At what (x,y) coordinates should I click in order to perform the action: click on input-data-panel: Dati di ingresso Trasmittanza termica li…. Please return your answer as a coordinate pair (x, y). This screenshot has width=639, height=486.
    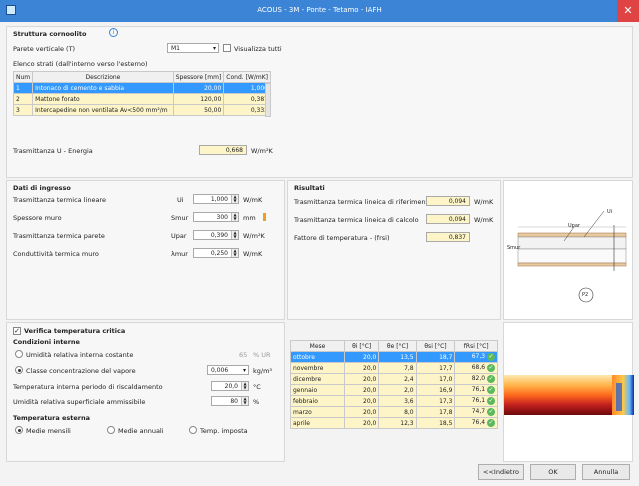
    Looking at the image, I should click on (145, 250).